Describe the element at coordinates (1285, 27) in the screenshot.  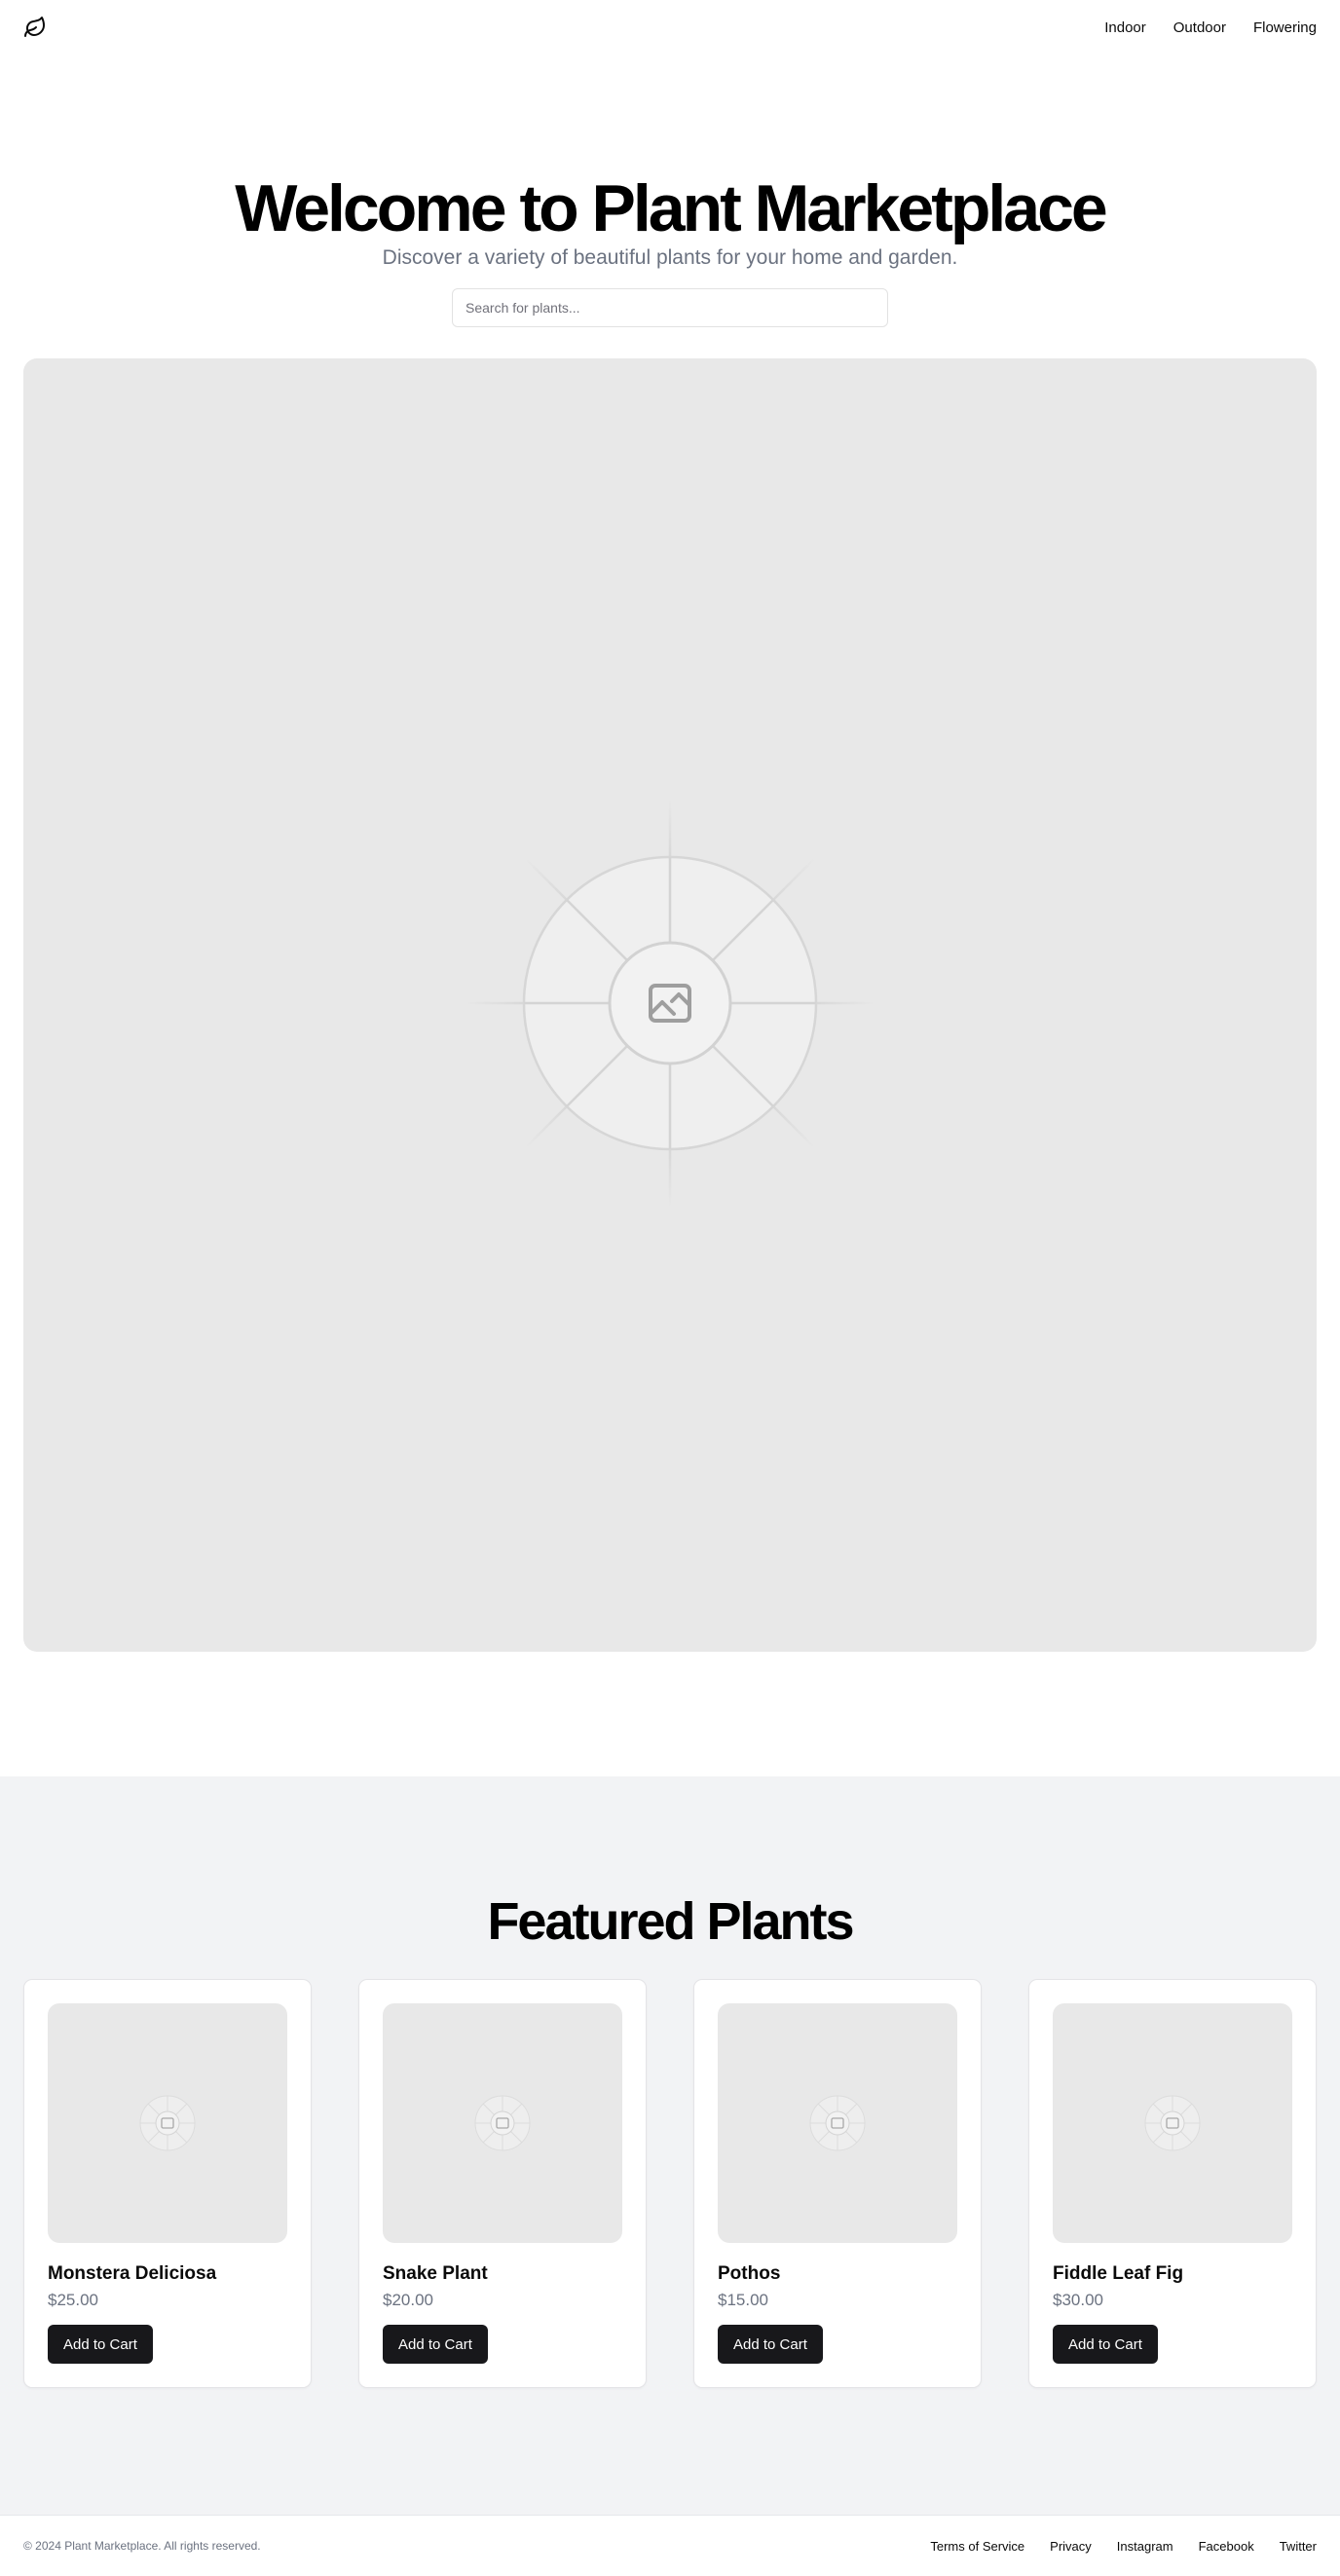
I see `nav-link-flowering: Flowering` at that location.